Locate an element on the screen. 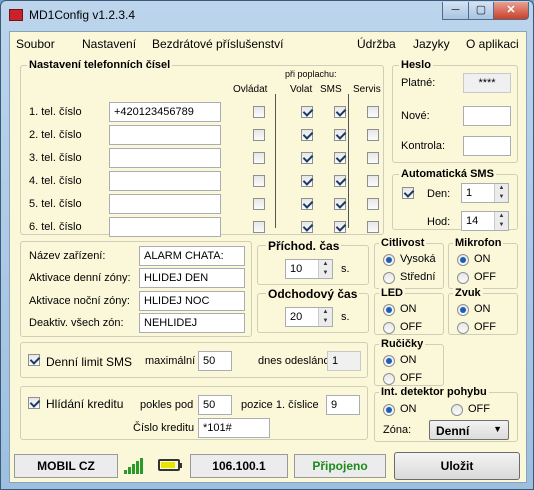  sms-limit-checkbox is located at coordinates (34, 360).